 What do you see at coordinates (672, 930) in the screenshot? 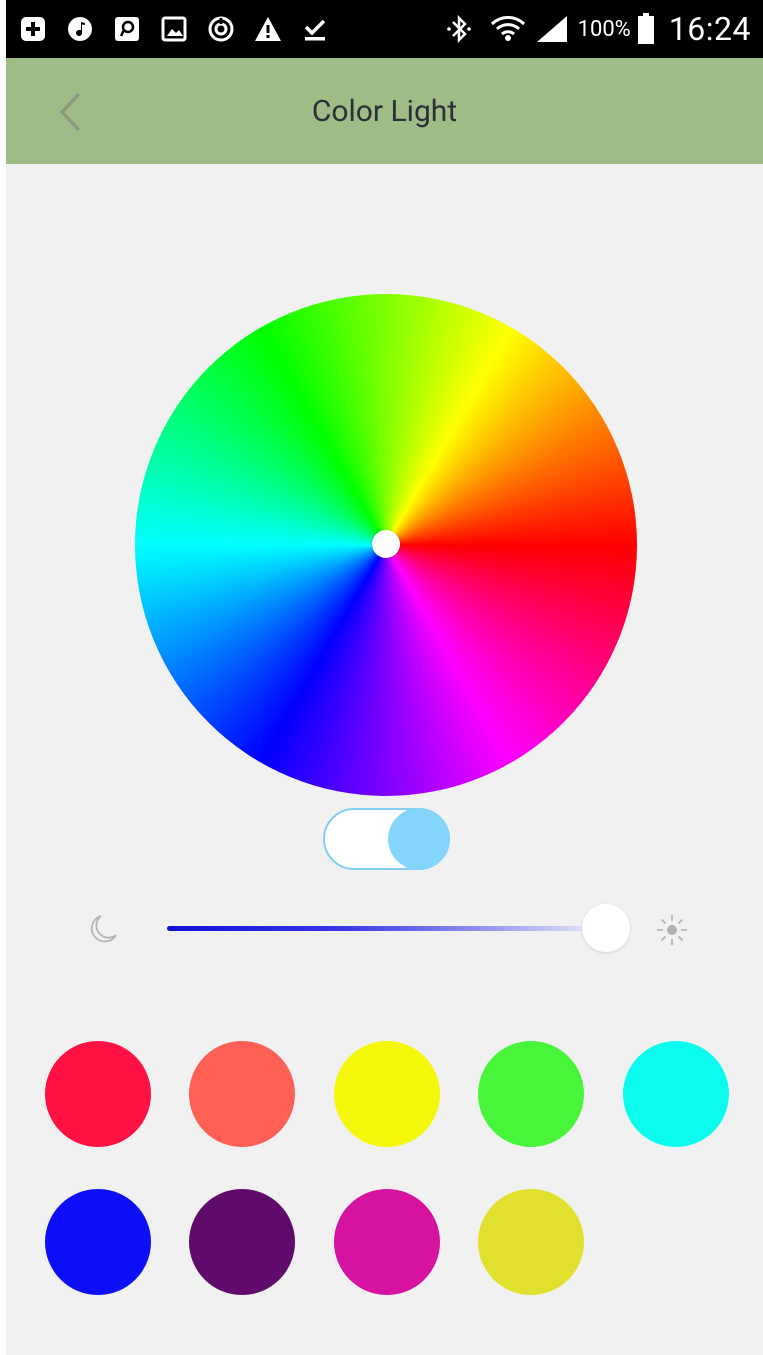
I see `sun-icon` at bounding box center [672, 930].